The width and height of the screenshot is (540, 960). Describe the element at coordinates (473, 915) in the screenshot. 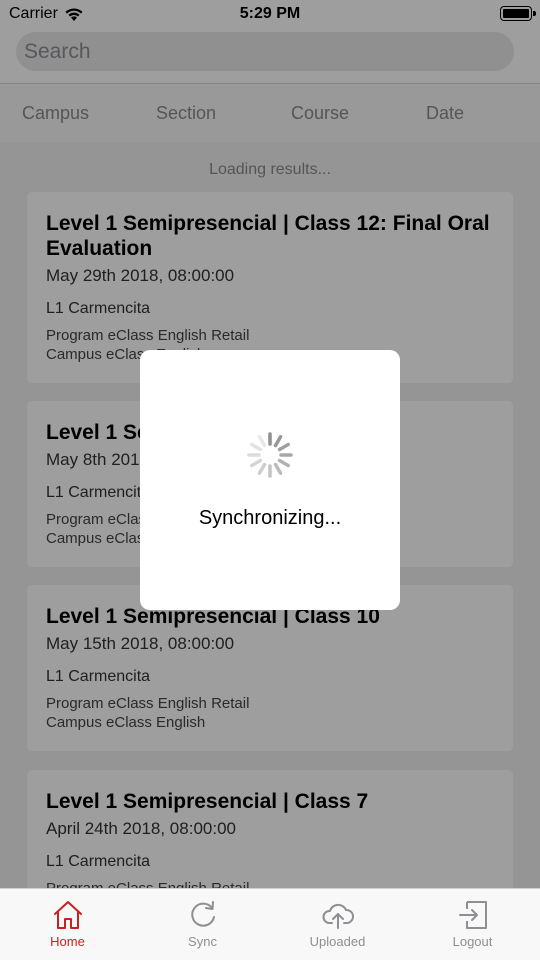

I see `logout-icon` at that location.